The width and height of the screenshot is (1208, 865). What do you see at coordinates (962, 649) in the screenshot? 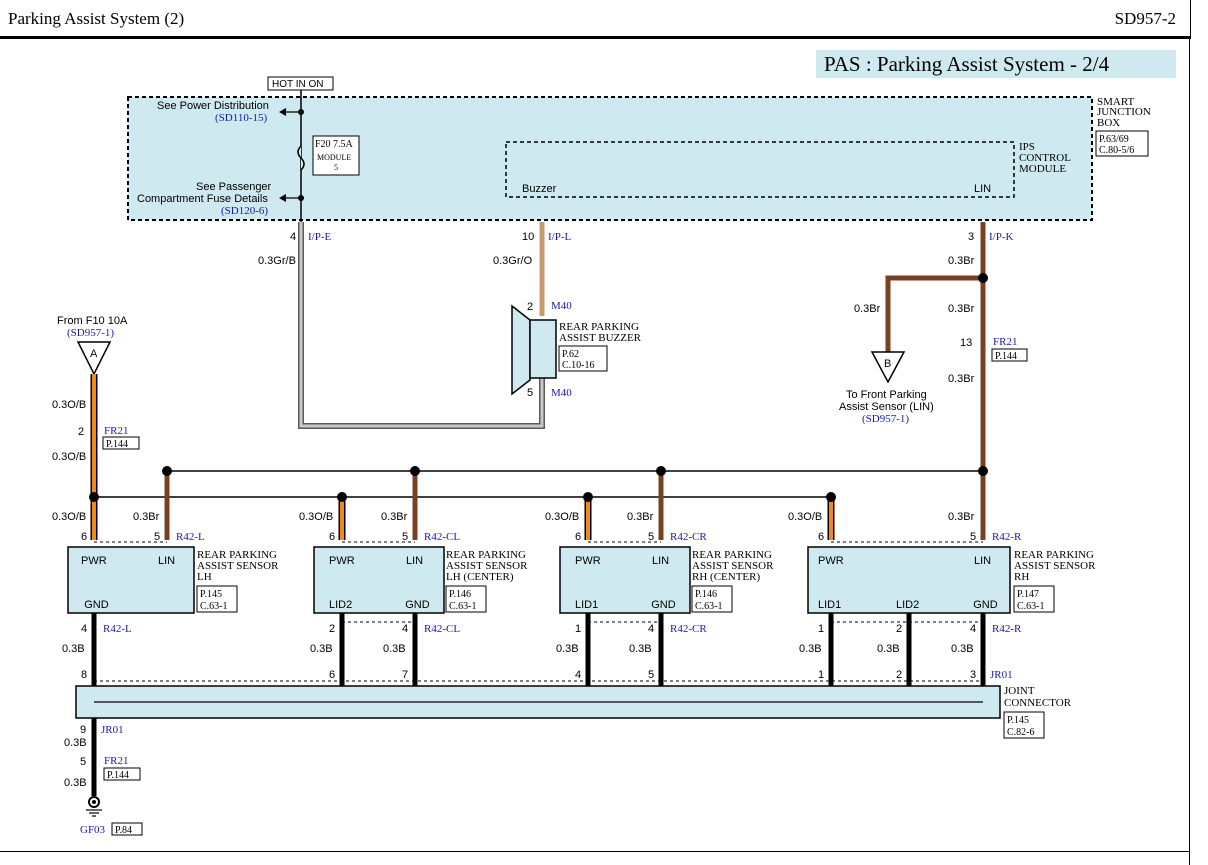
I see `sensor-rh-bottom-wire-3: 0.3B` at bounding box center [962, 649].